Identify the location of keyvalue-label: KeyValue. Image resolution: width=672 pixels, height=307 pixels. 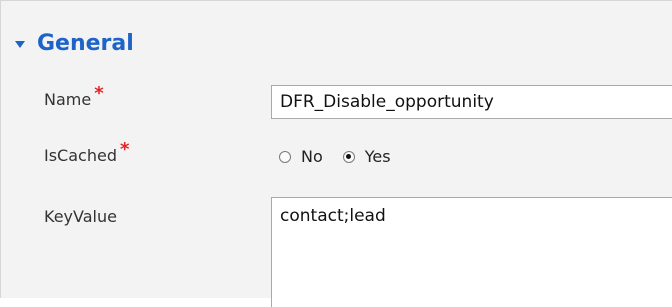
(80, 216).